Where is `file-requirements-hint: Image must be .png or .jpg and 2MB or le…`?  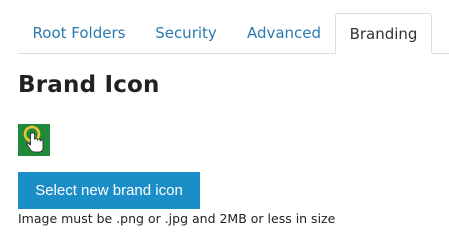
file-requirements-hint: Image must be .png or .jpg and 2MB or le… is located at coordinates (177, 218).